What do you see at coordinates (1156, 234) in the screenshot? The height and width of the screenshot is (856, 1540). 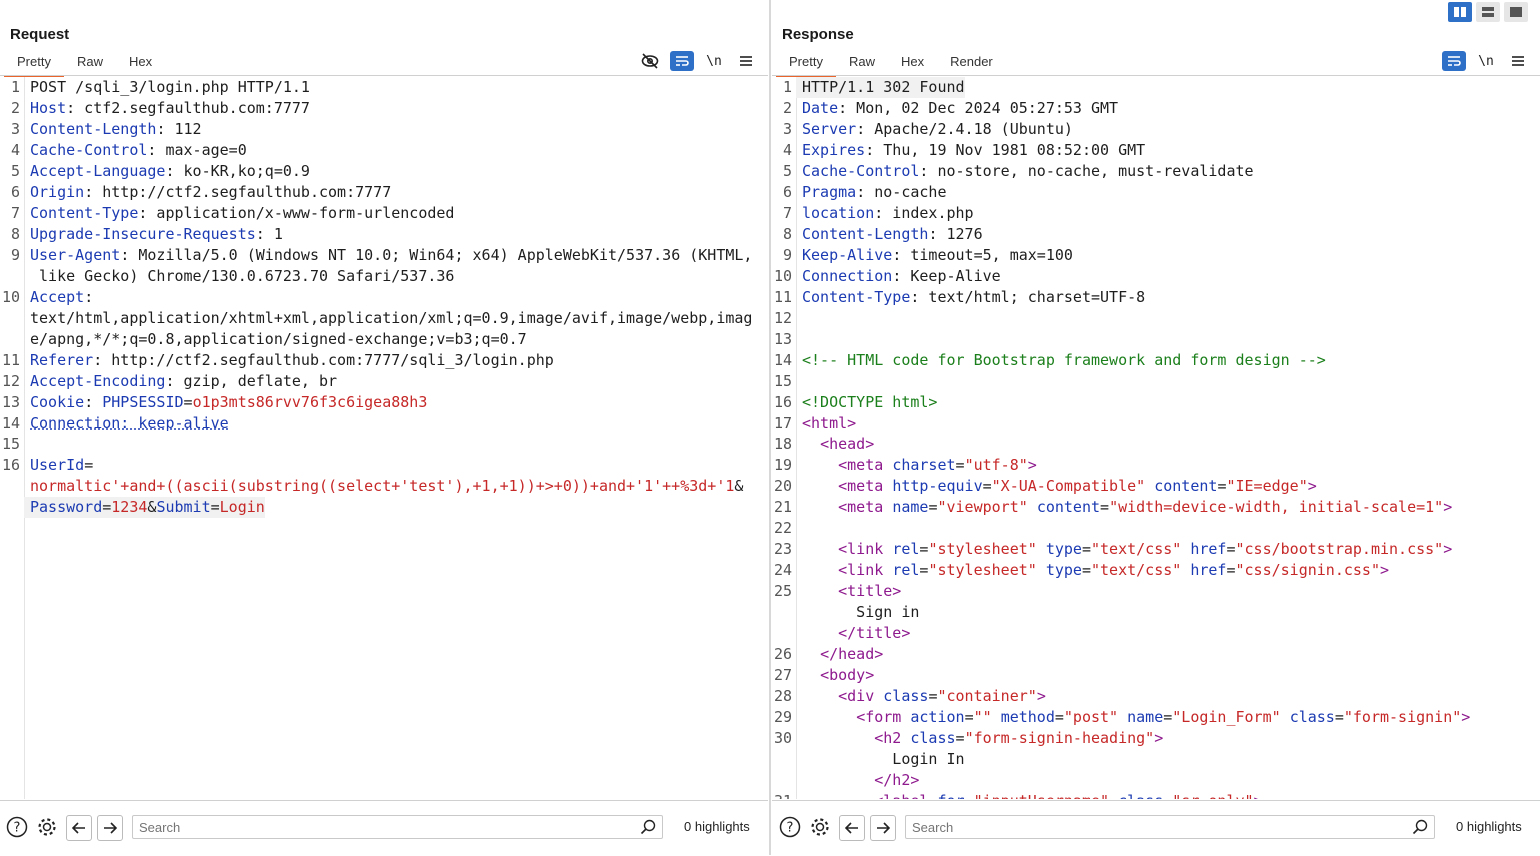 I see `code-line: 8 Content-Length: 1276` at bounding box center [1156, 234].